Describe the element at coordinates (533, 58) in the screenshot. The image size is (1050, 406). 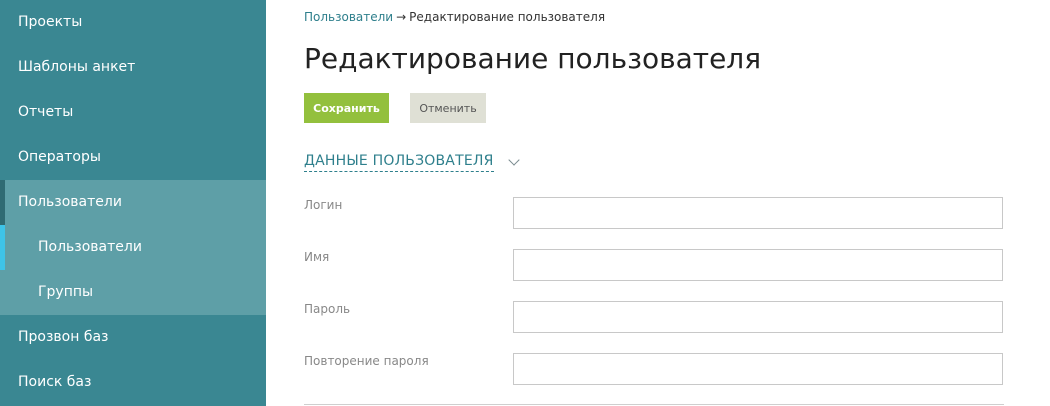
I see `page-title: Редактирование пользователя` at that location.